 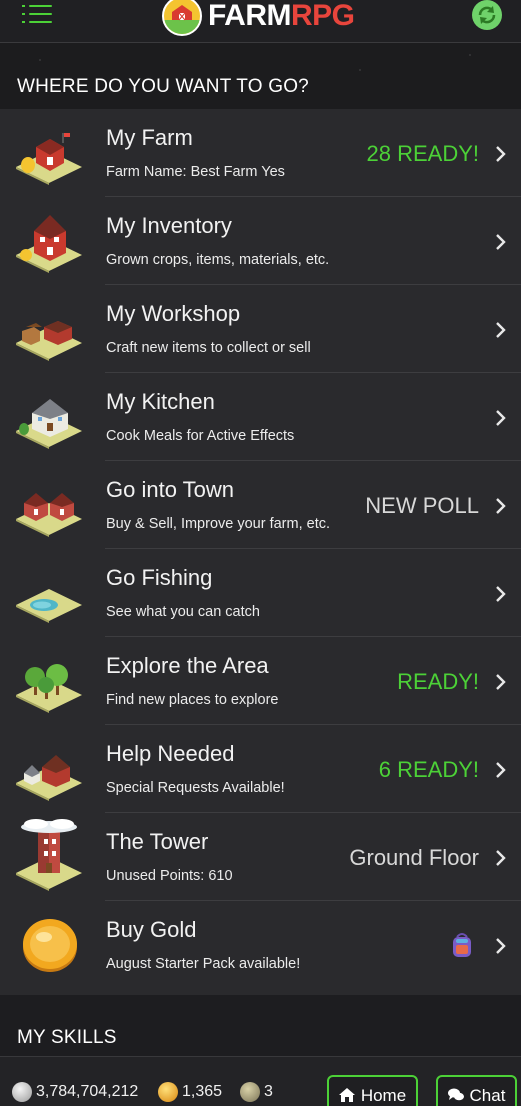 I want to click on item-subtitle: Special Requests Available!, so click(x=195, y=788).